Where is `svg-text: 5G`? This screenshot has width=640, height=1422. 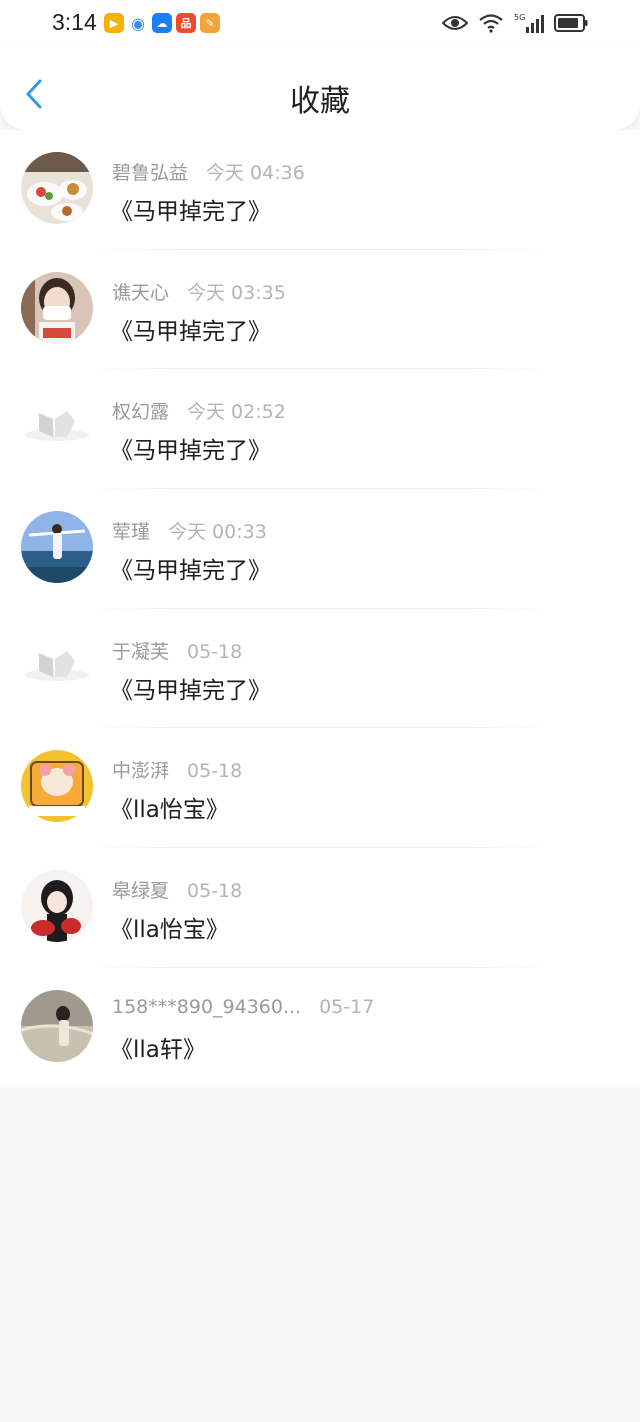
svg-text: 5G is located at coordinates (519, 17).